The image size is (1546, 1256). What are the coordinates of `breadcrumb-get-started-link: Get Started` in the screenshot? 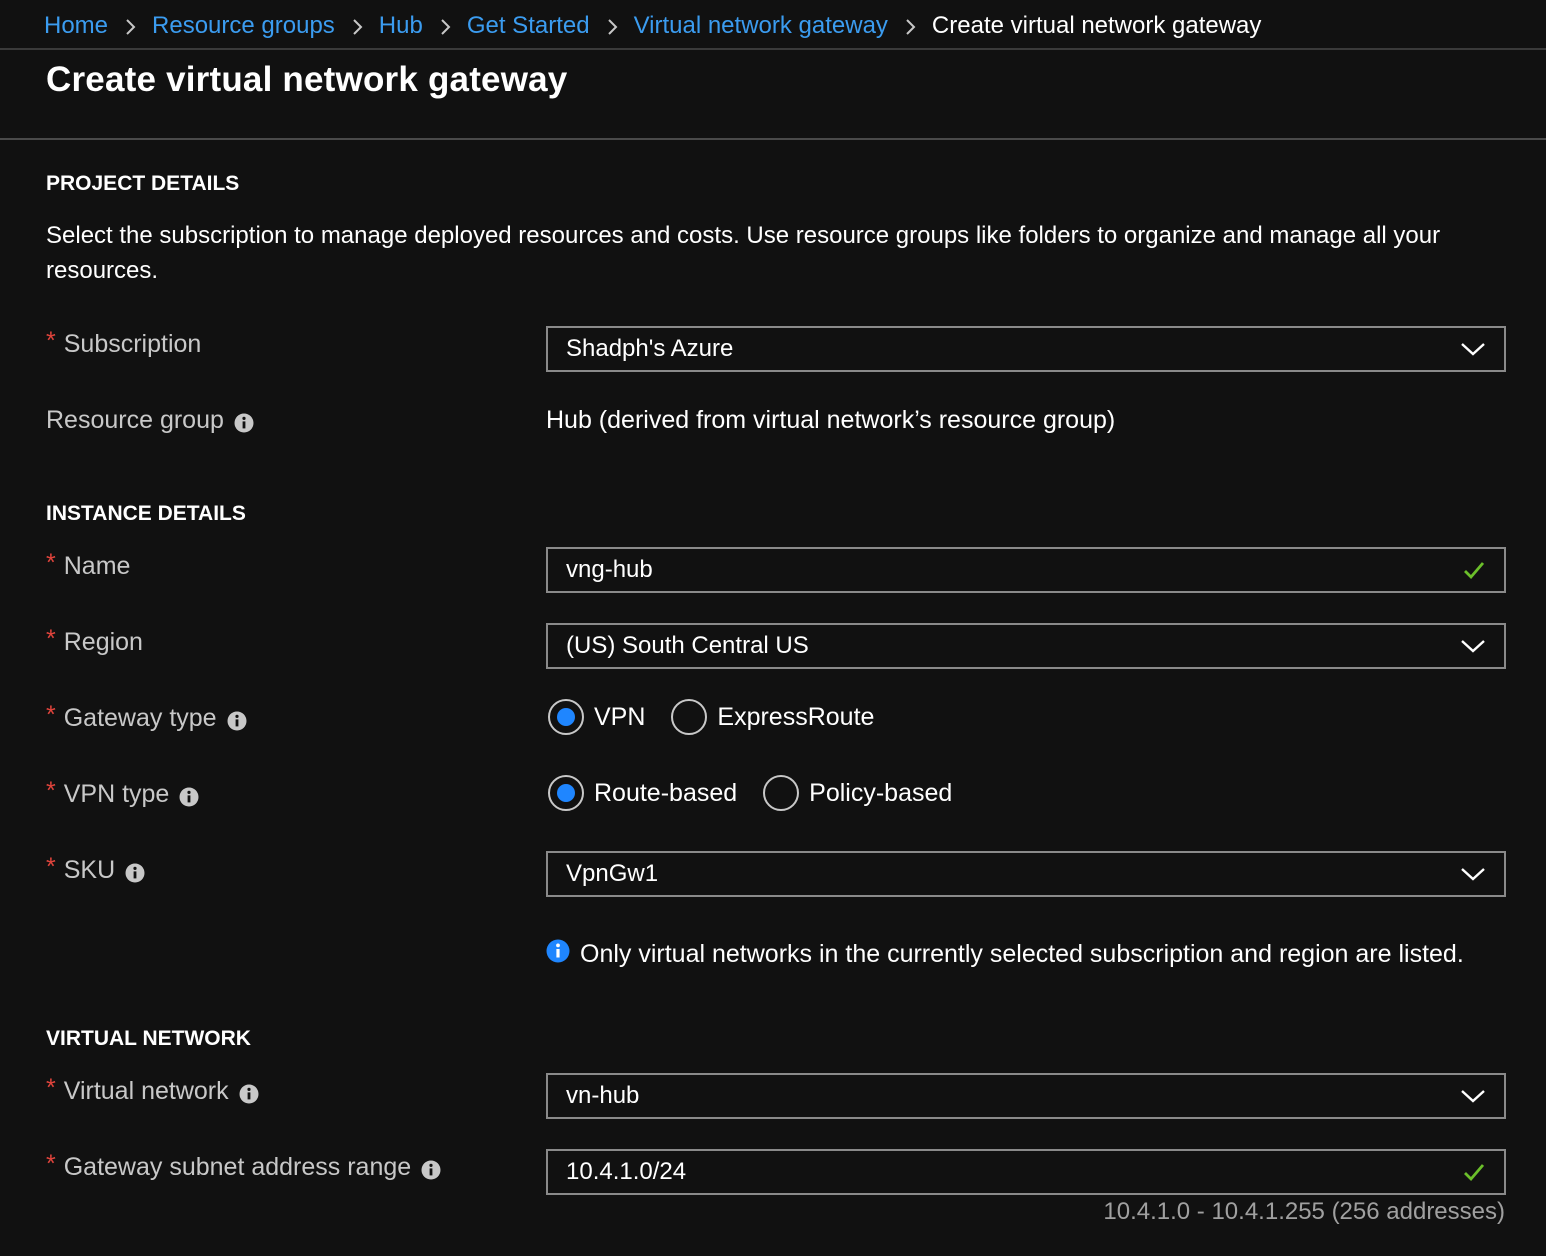 It's located at (528, 26).